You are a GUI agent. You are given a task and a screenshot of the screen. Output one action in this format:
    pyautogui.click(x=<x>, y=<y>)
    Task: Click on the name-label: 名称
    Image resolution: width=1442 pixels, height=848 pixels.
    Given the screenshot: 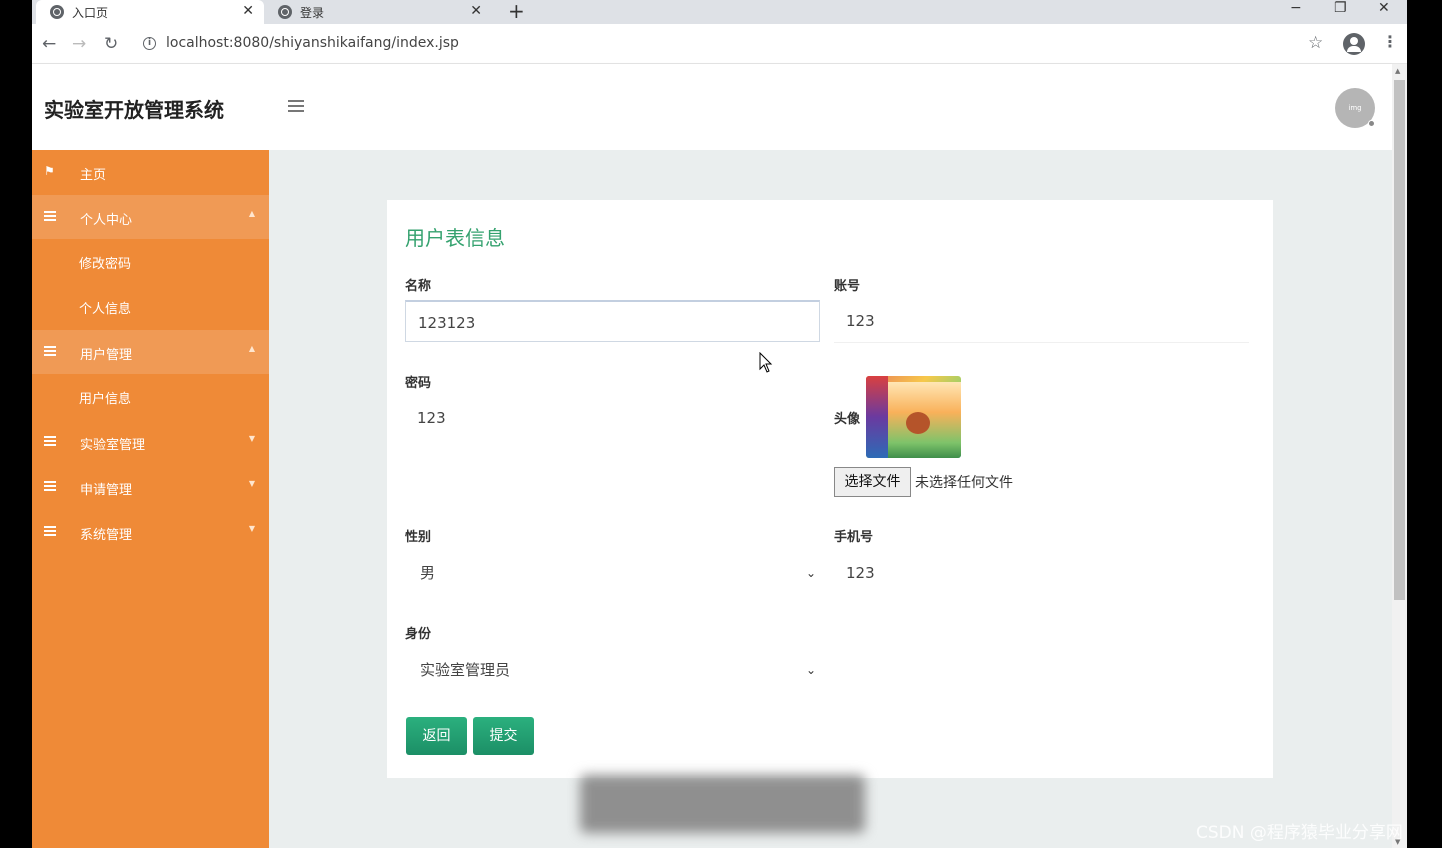 What is the action you would take?
    pyautogui.click(x=418, y=286)
    